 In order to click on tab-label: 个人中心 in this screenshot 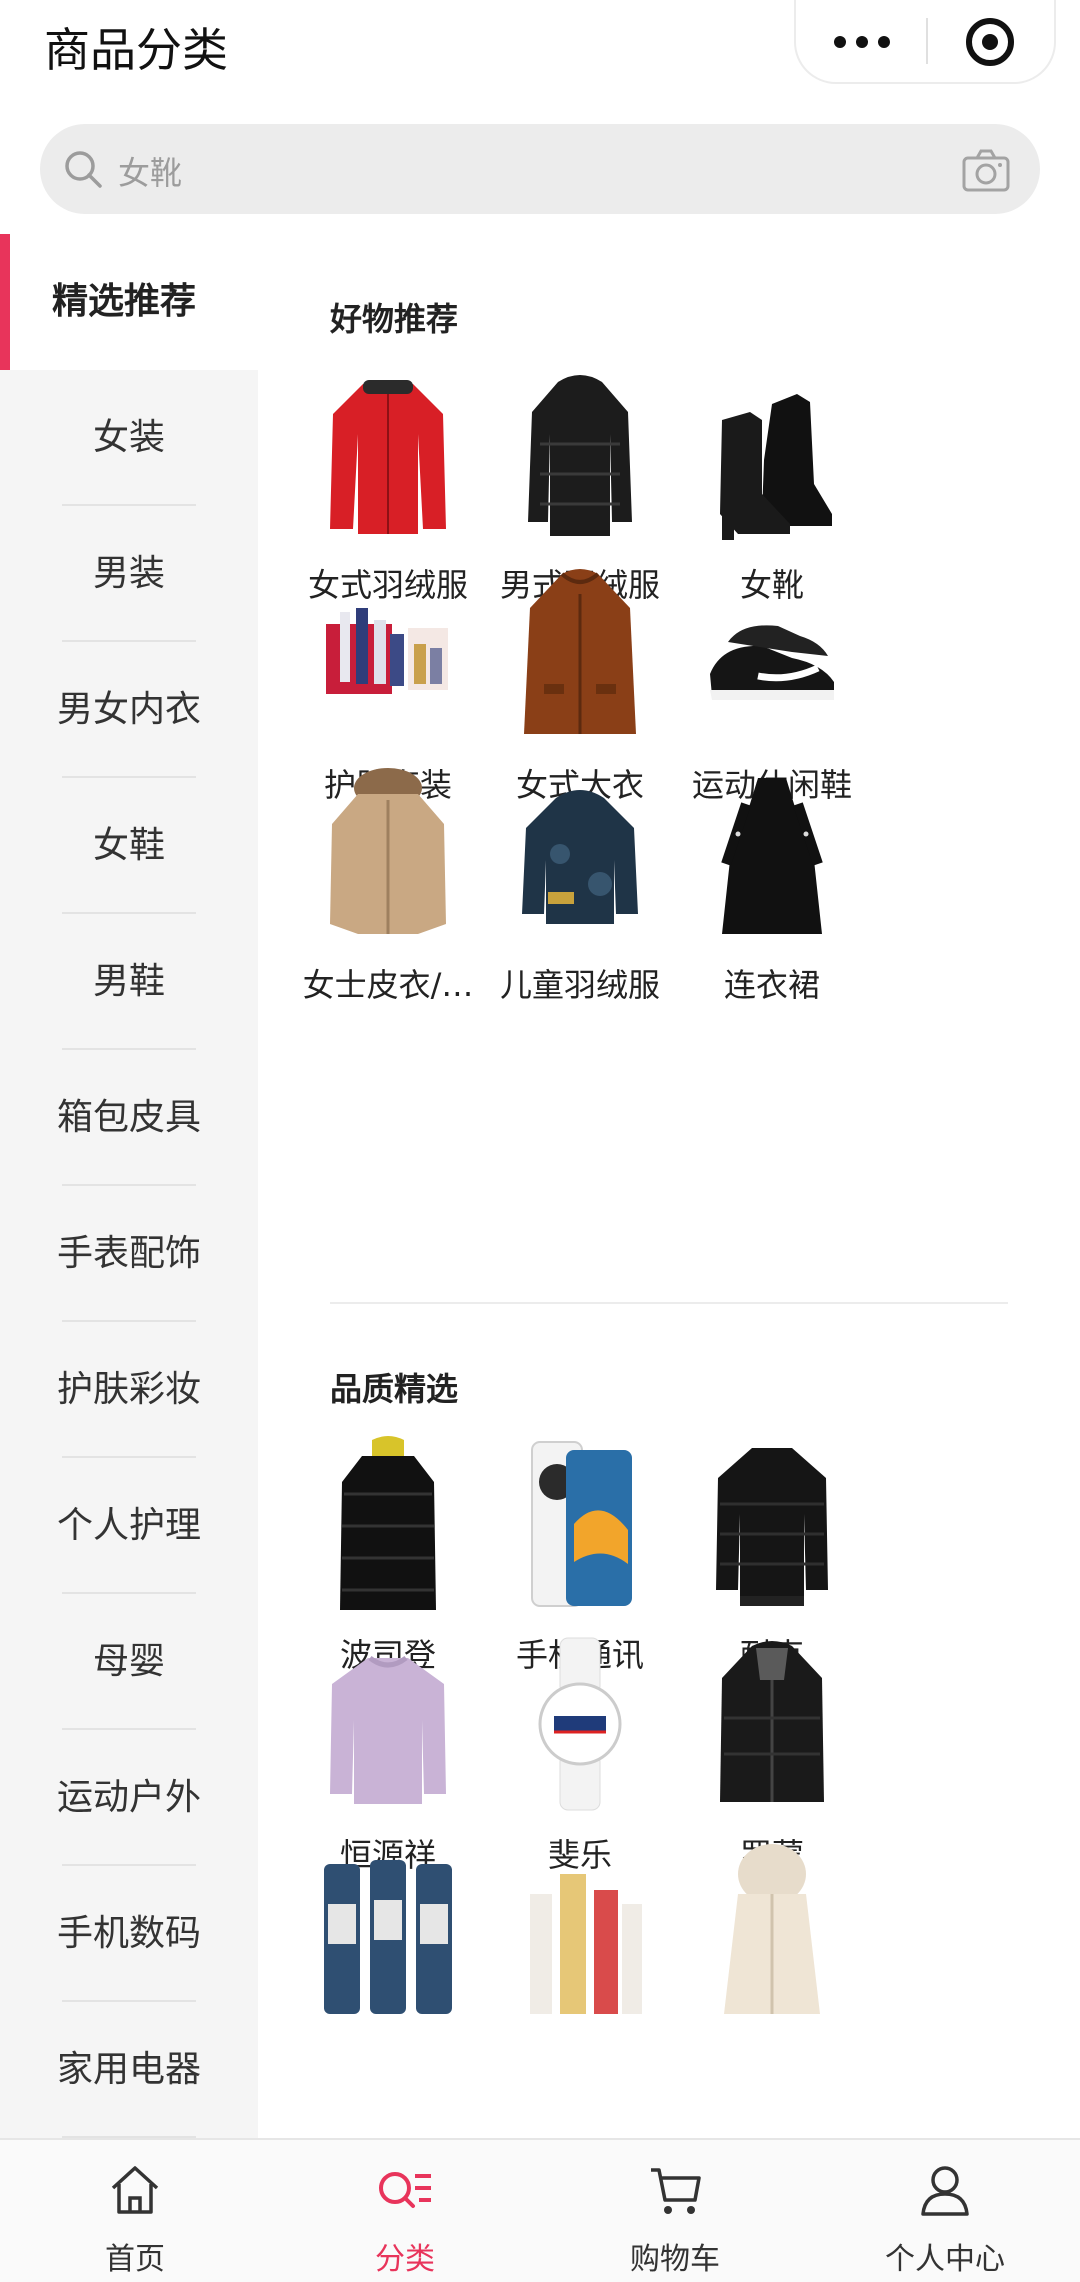, I will do `click(945, 2259)`.